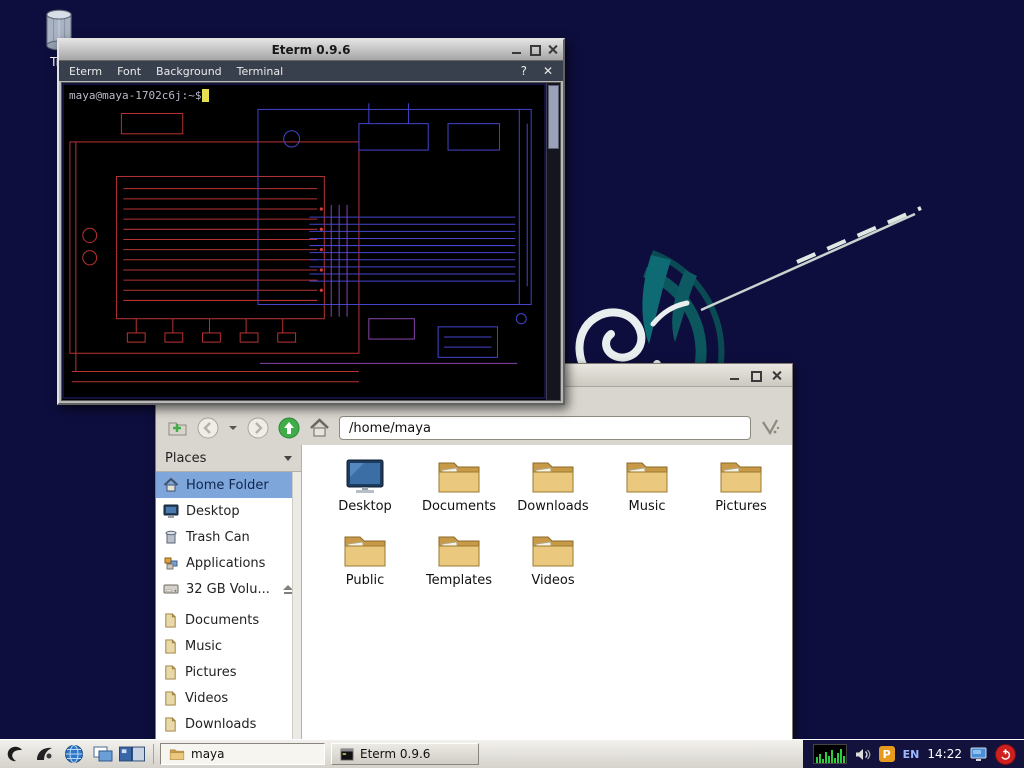 This screenshot has width=1024, height=768. I want to click on file-icon-downloads: Downloads, so click(553, 490).